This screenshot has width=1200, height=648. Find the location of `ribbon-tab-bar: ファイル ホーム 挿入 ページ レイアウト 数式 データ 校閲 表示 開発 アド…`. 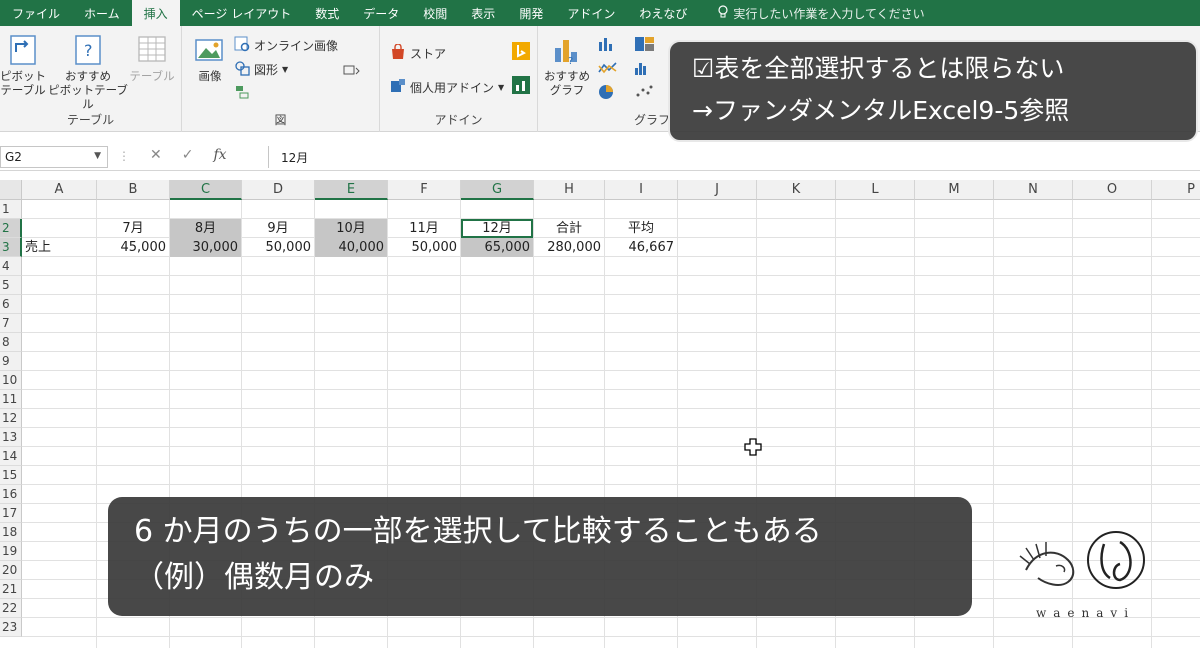

ribbon-tab-bar: ファイル ホーム 挿入 ページ レイアウト 数式 データ 校閲 表示 開発 アド… is located at coordinates (600, 13).